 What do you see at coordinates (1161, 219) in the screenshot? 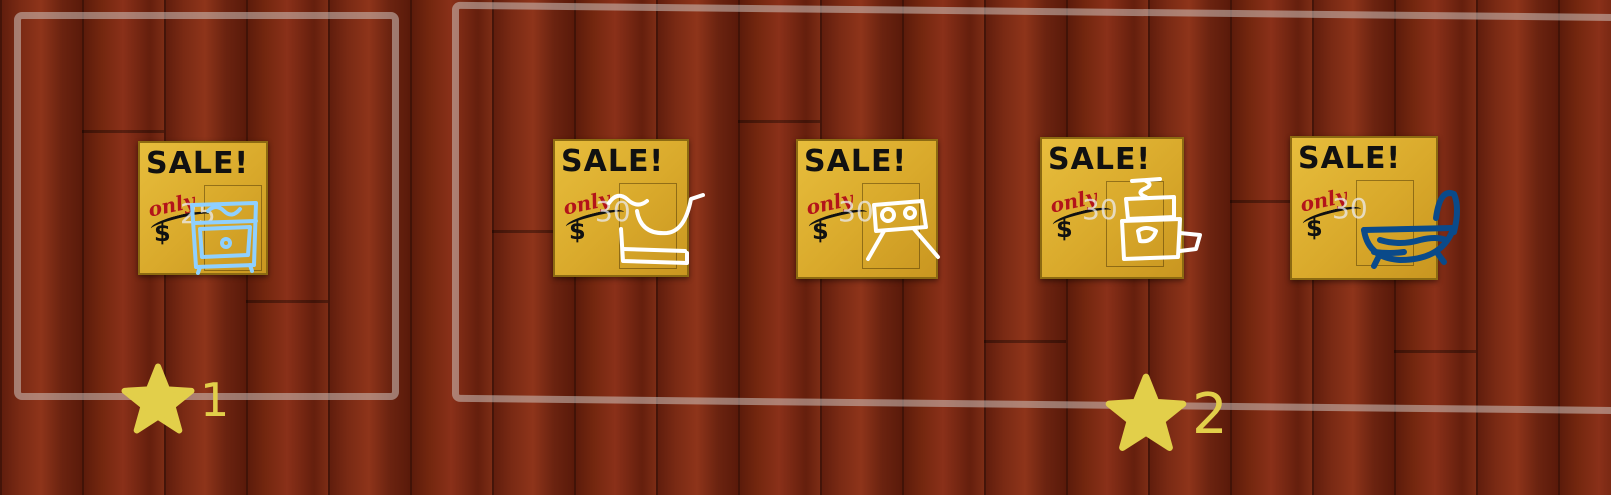
I see `toilet-icon` at bounding box center [1161, 219].